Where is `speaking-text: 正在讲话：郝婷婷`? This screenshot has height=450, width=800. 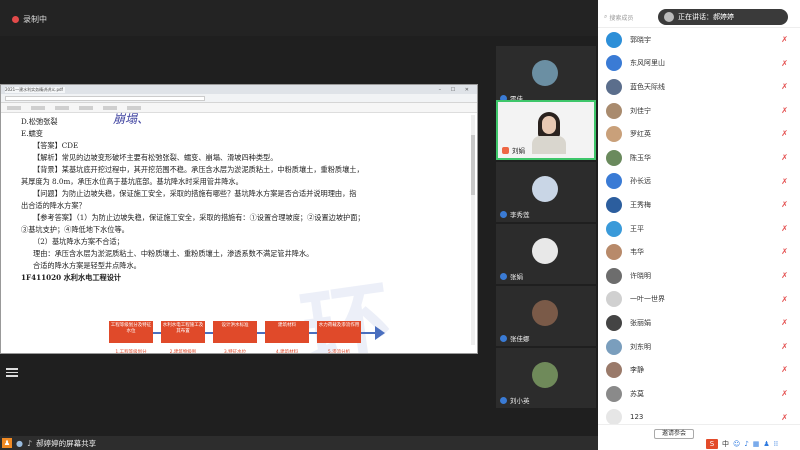 speaking-text: 正在讲话：郝婷婷 is located at coordinates (706, 17).